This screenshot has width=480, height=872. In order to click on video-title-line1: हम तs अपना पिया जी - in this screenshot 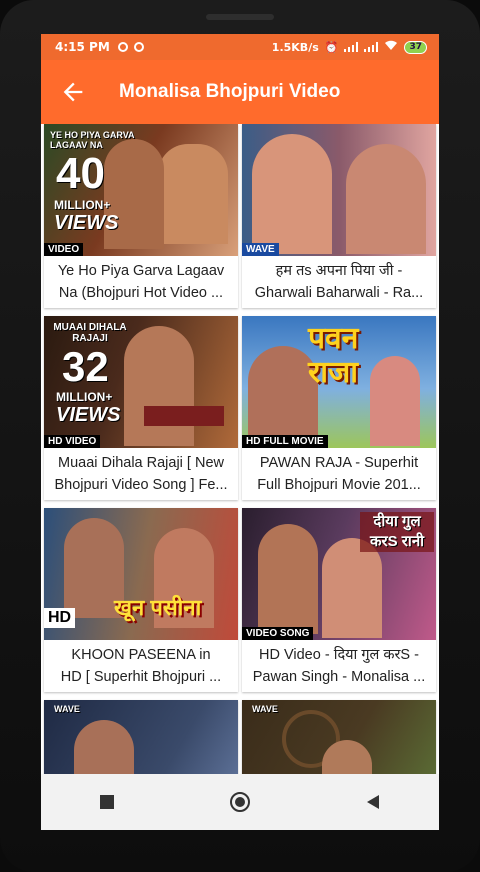, I will do `click(339, 271)`.